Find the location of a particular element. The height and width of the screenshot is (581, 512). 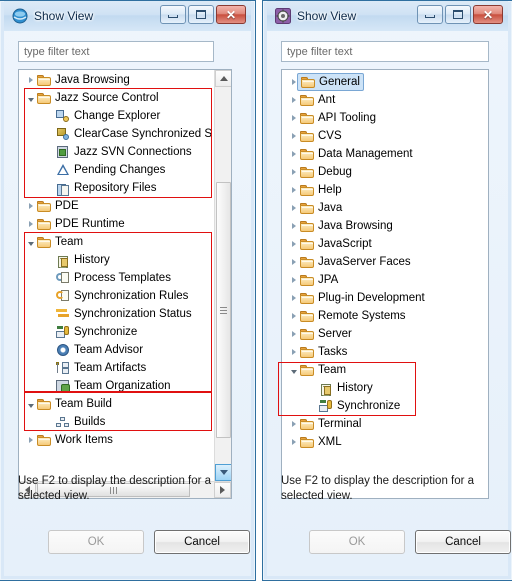

minimize-icon is located at coordinates (430, 16).